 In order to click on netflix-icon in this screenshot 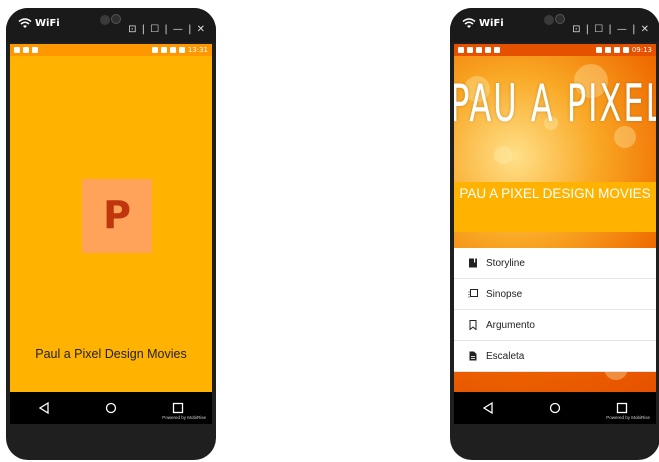, I will do `click(488, 50)`.